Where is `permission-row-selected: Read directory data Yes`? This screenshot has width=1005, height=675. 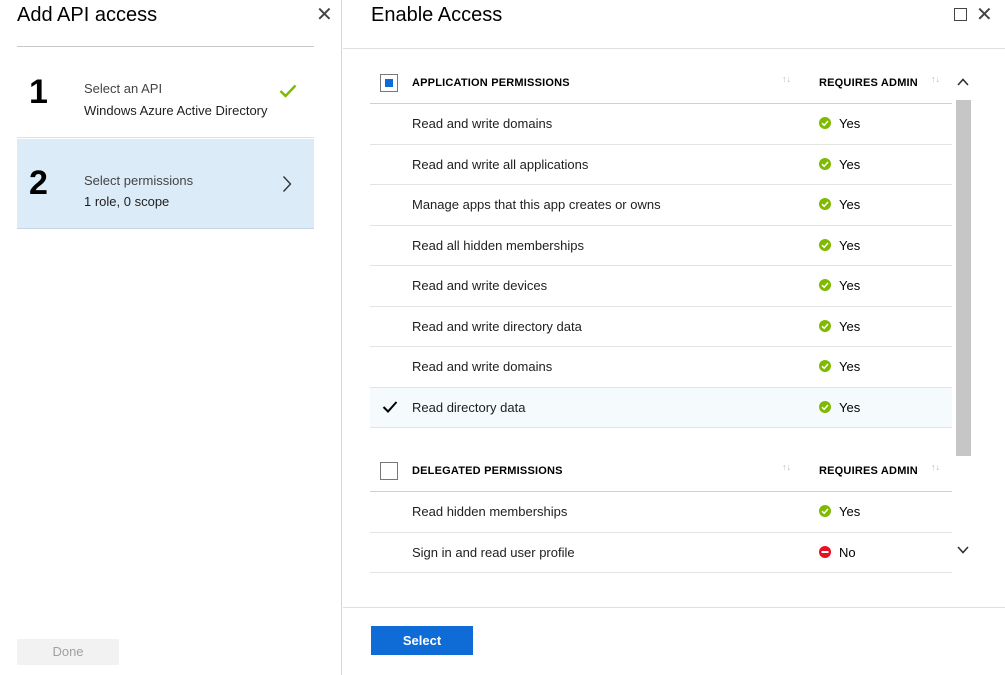
permission-row-selected: Read directory data Yes is located at coordinates (661, 407).